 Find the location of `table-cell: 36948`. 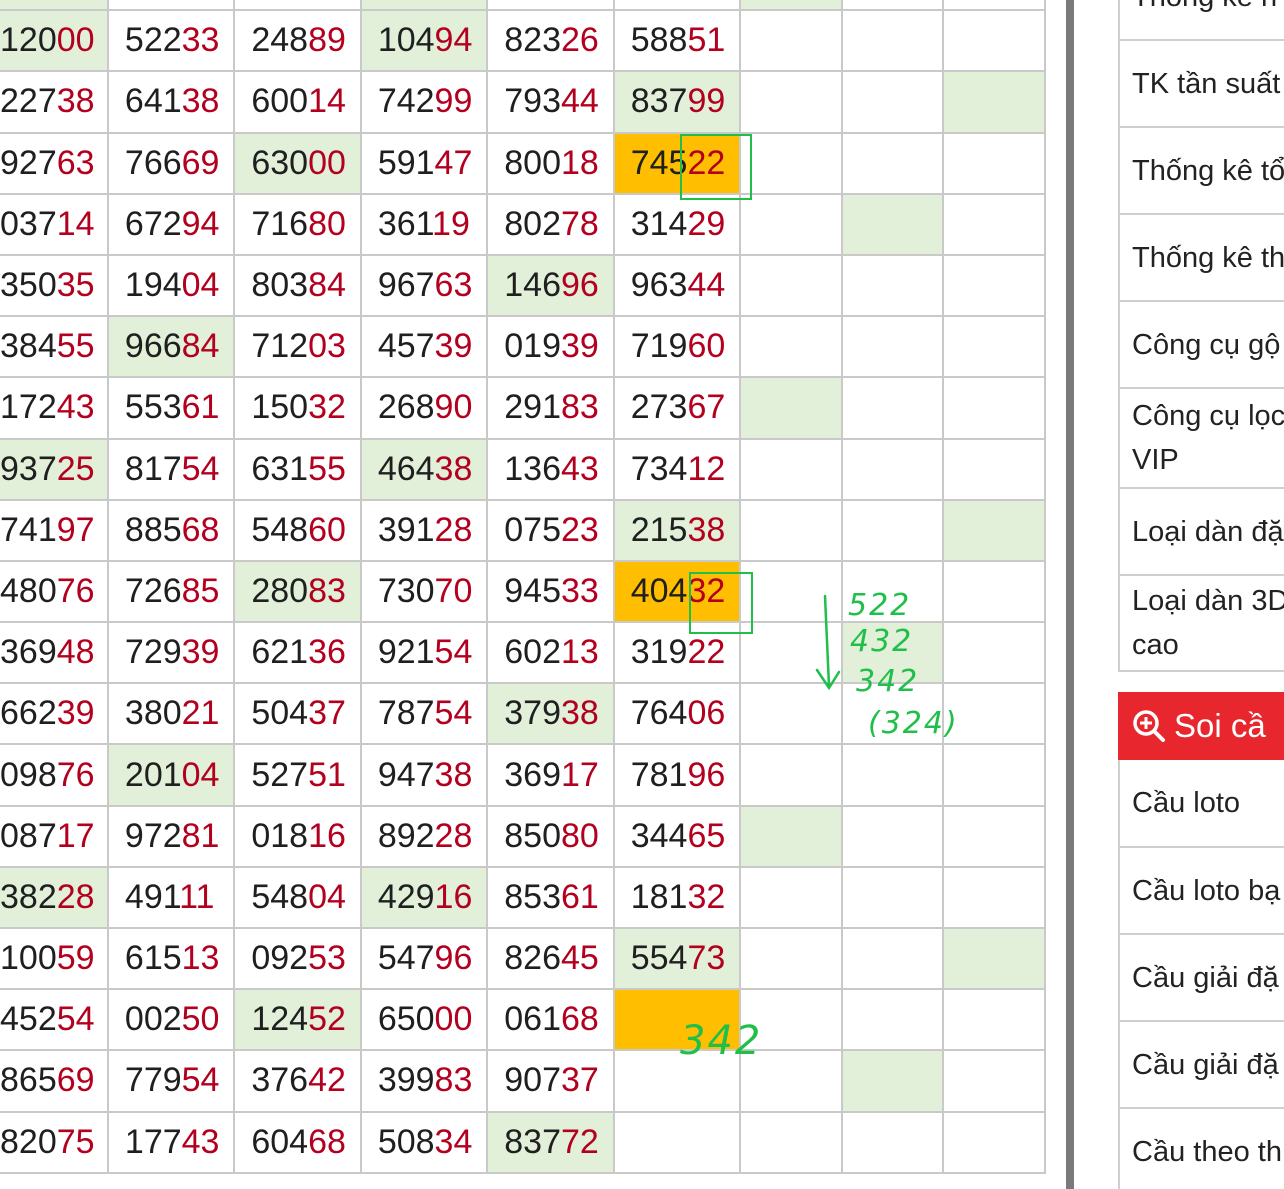

table-cell: 36948 is located at coordinates (54, 653).